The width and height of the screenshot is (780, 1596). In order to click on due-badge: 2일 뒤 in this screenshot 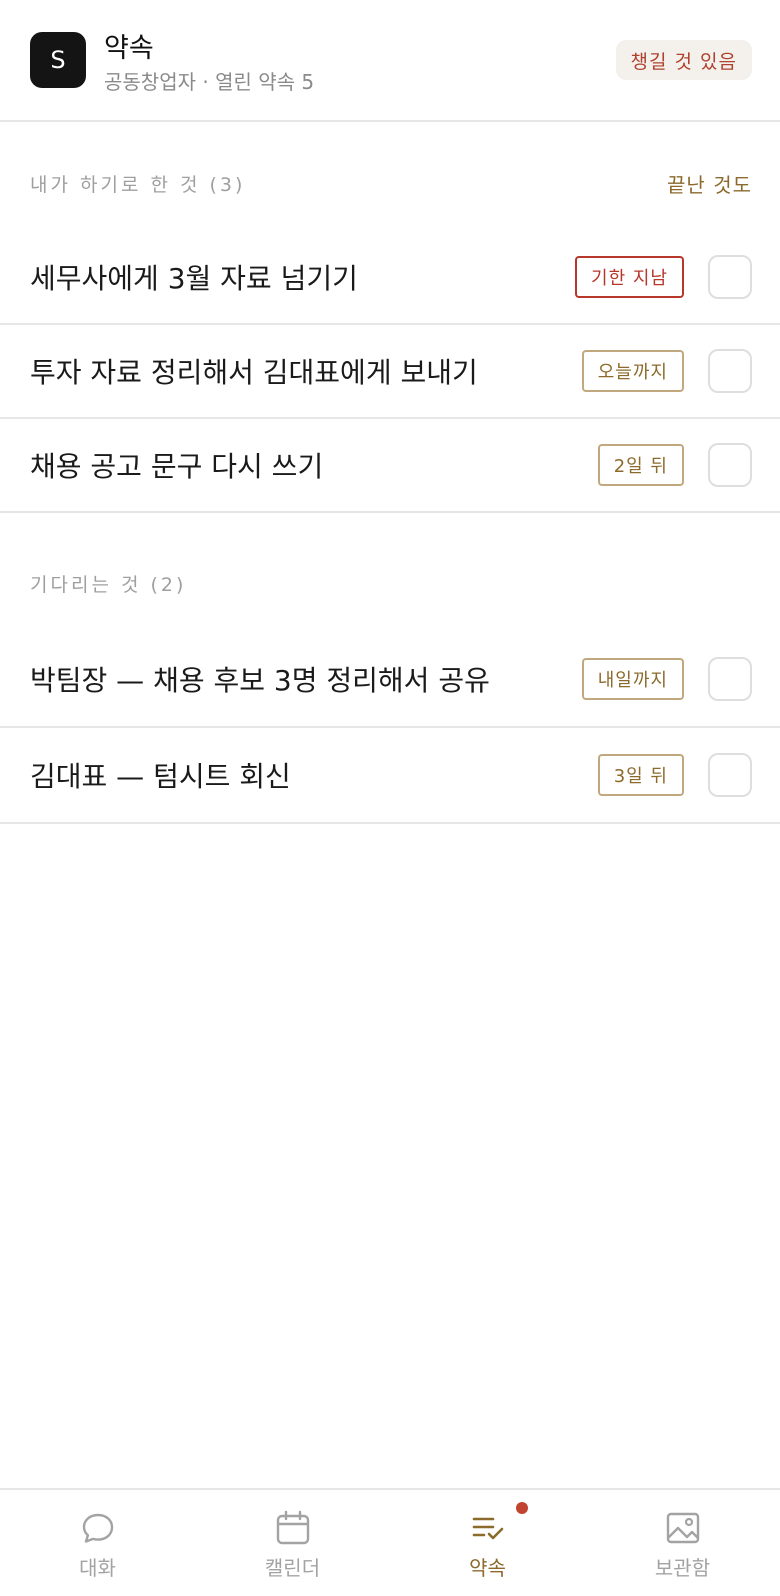, I will do `click(640, 465)`.